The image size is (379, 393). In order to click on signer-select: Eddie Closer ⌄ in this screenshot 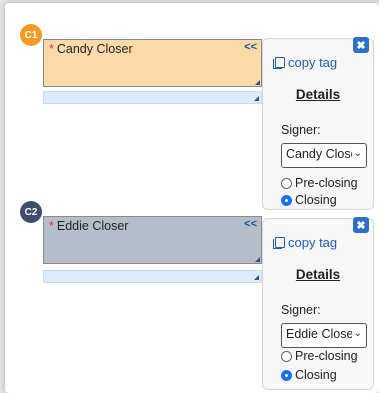, I will do `click(324, 335)`.